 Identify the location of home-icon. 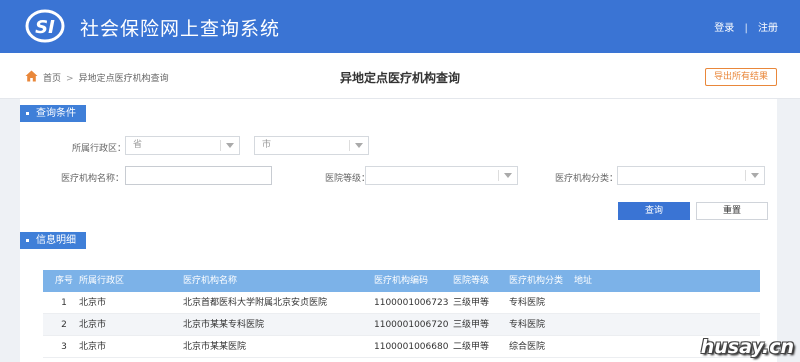
(31, 76).